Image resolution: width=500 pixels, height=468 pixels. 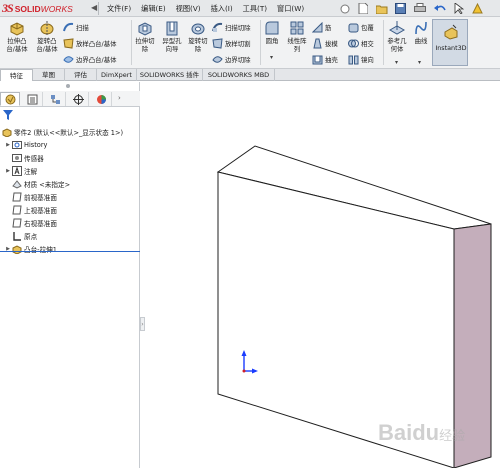 I want to click on wordmark-italic: WORKS, so click(x=56, y=8).